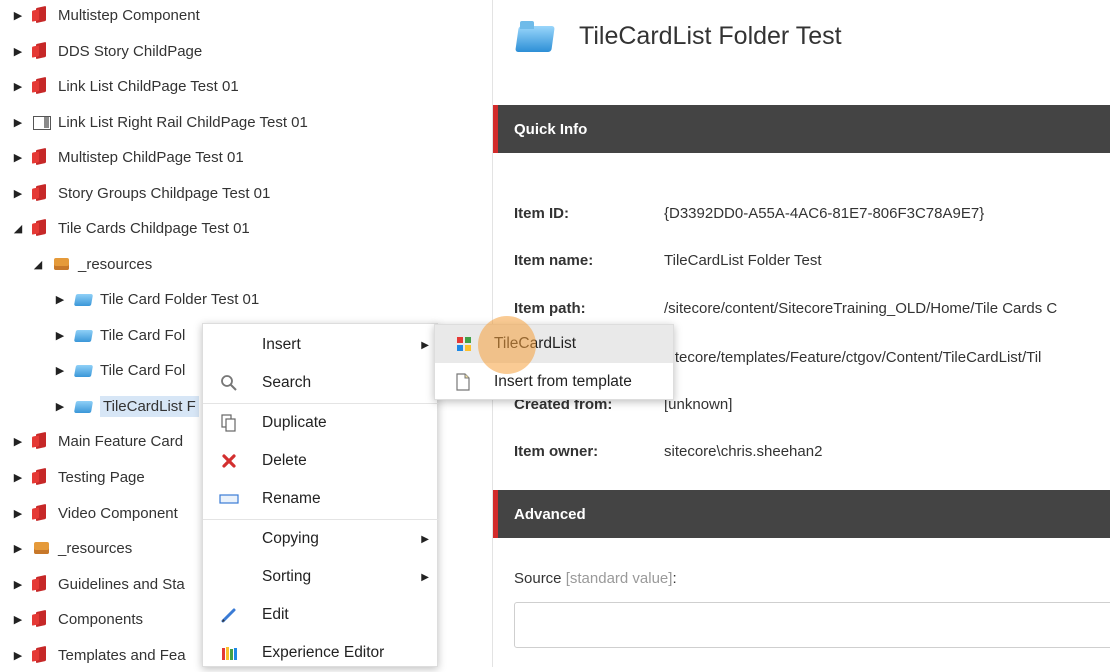  I want to click on tree-item: ▶ Story Groups Childpage Test 01, so click(140, 193).